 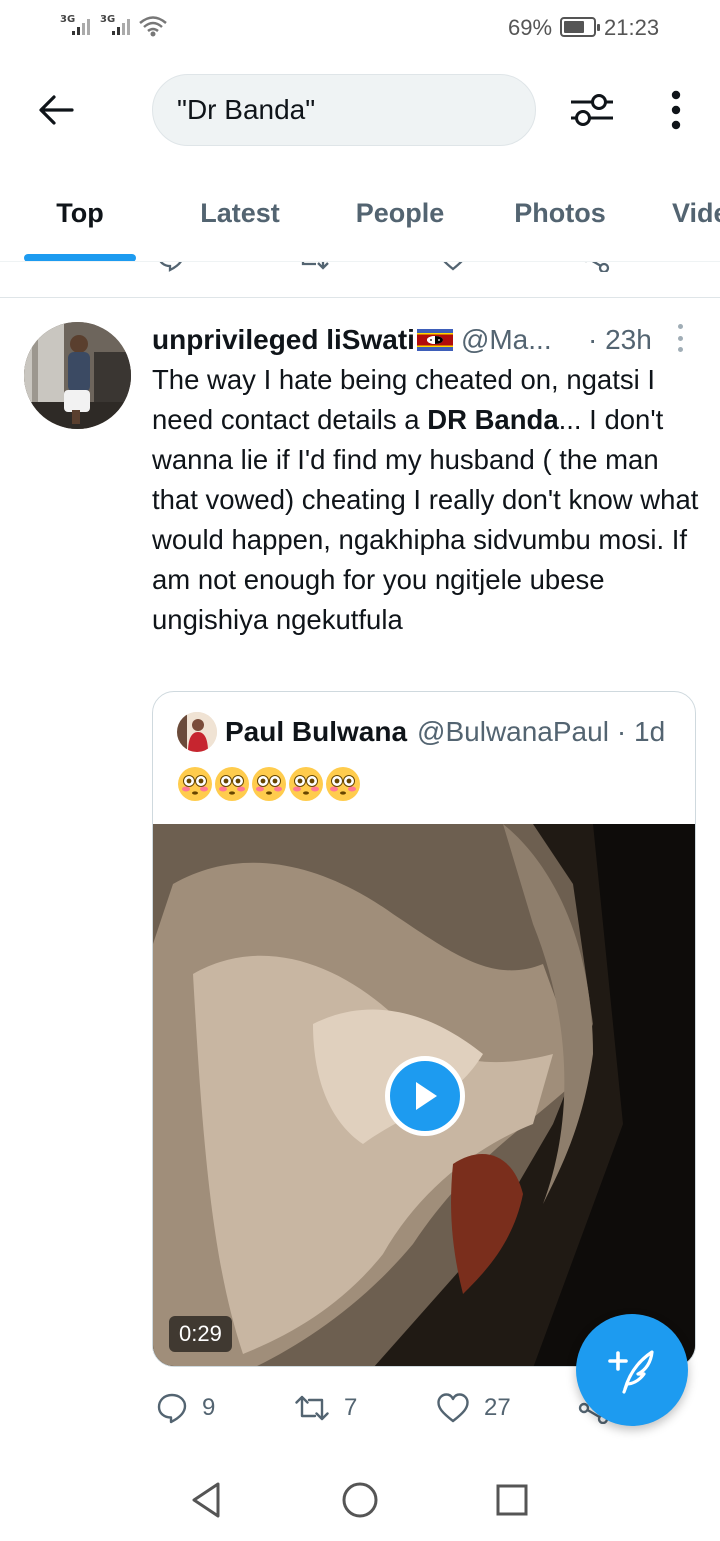 I want to click on tweet-time: · 23h, so click(x=620, y=340).